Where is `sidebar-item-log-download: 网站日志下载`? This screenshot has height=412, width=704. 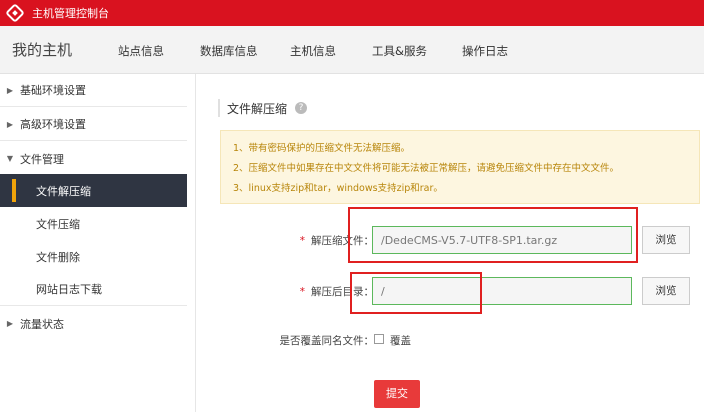 sidebar-item-log-download: 网站日志下载 is located at coordinates (93, 289).